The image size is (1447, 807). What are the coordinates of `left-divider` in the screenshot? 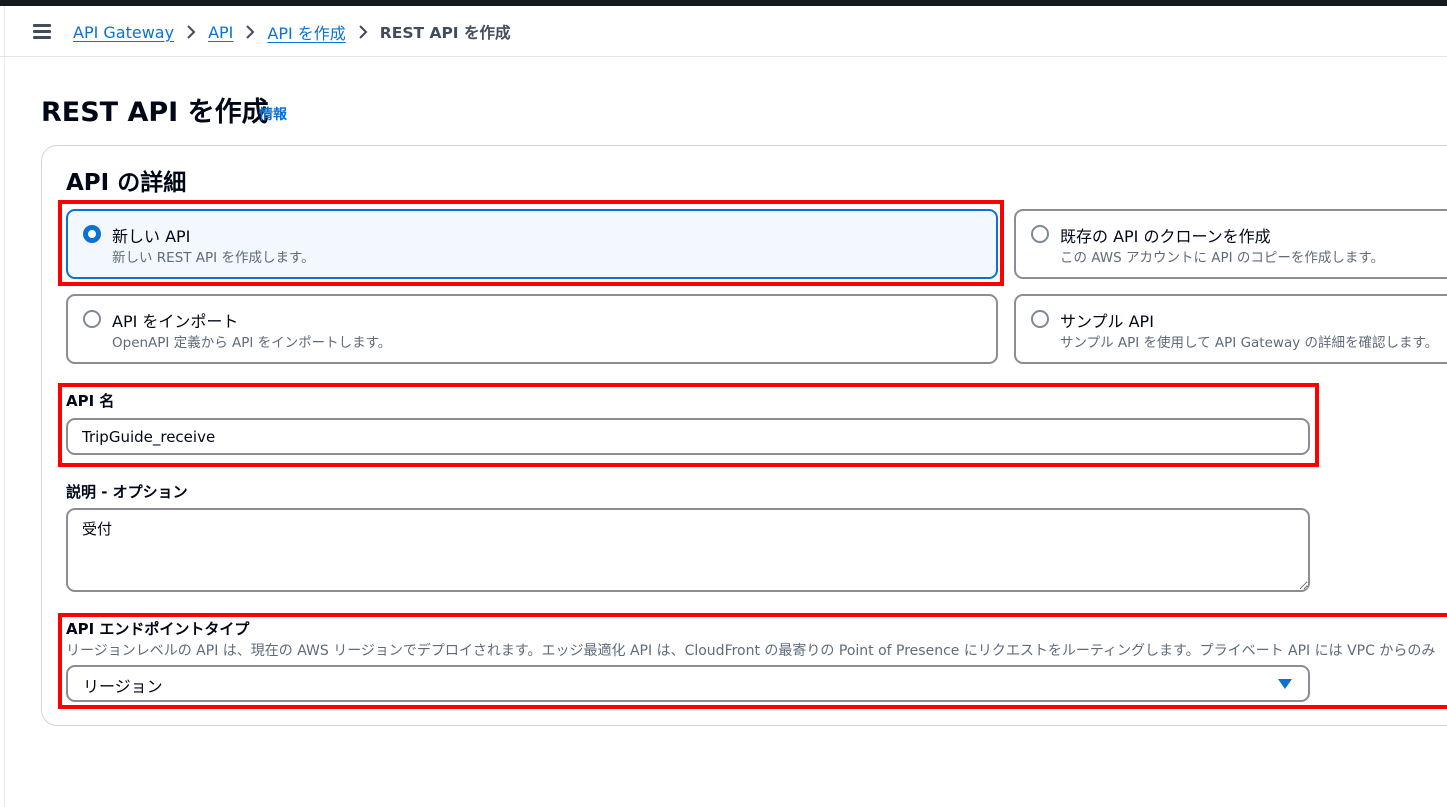 It's located at (4, 406).